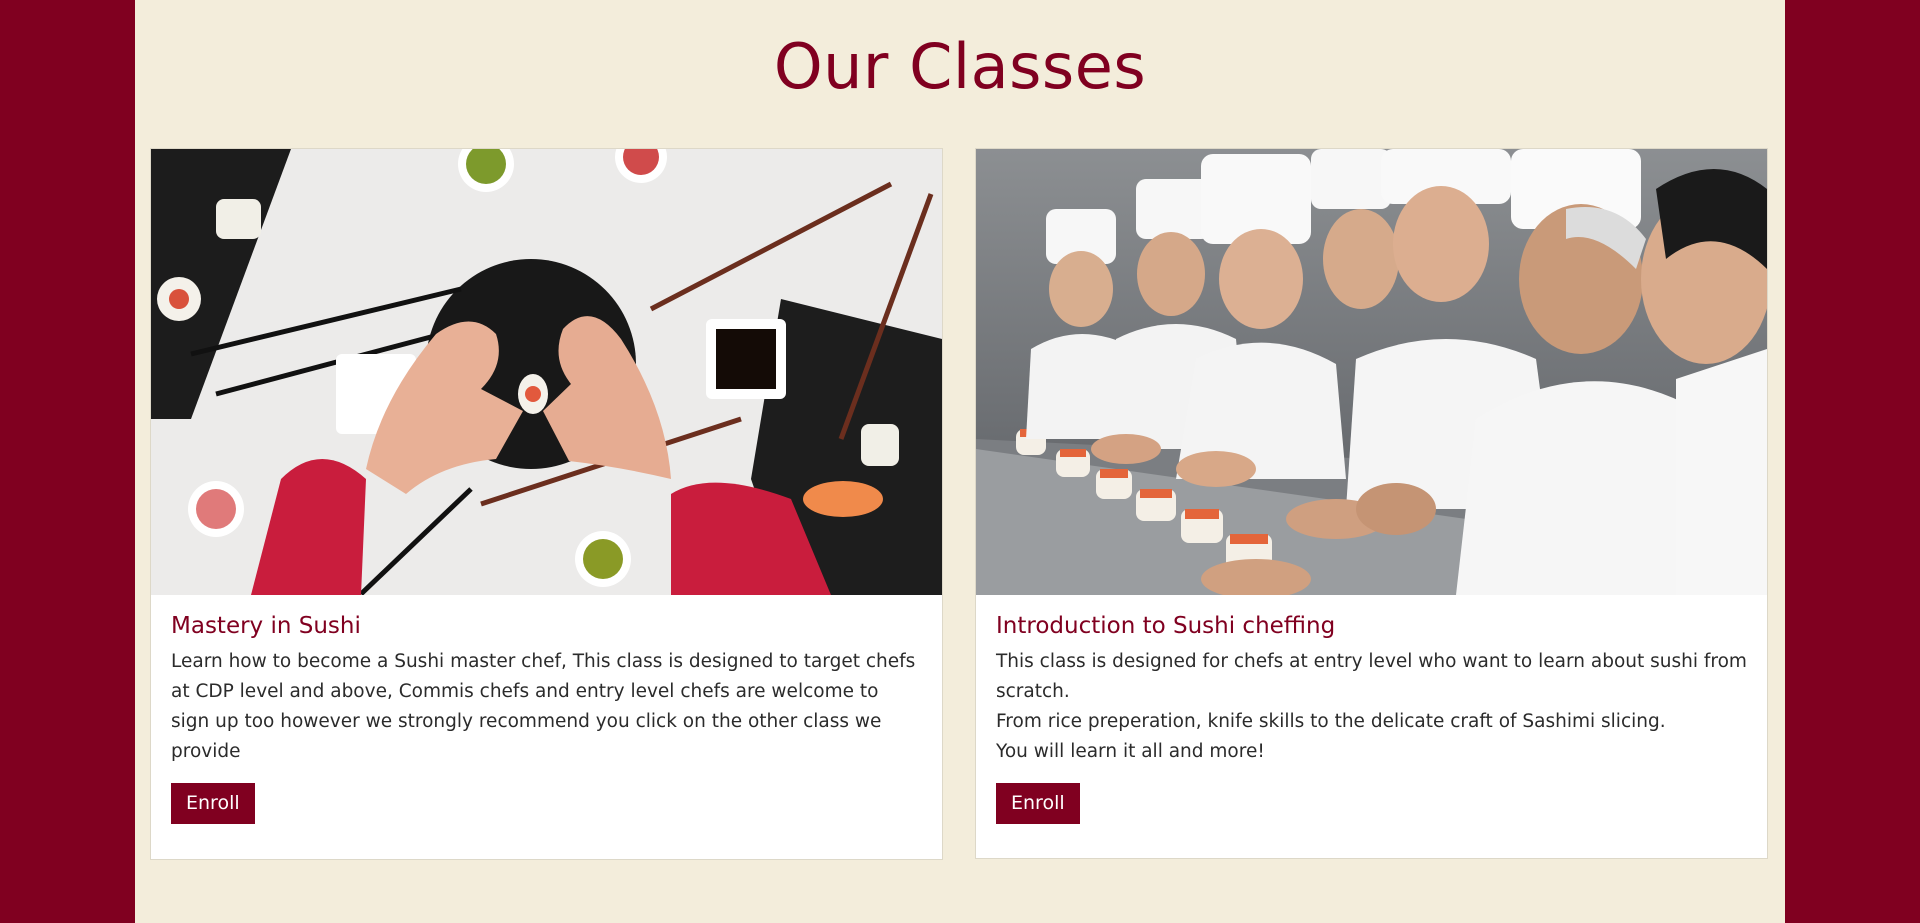 This screenshot has width=1920, height=923. What do you see at coordinates (960, 66) in the screenshot?
I see `section-title: Our Classes` at bounding box center [960, 66].